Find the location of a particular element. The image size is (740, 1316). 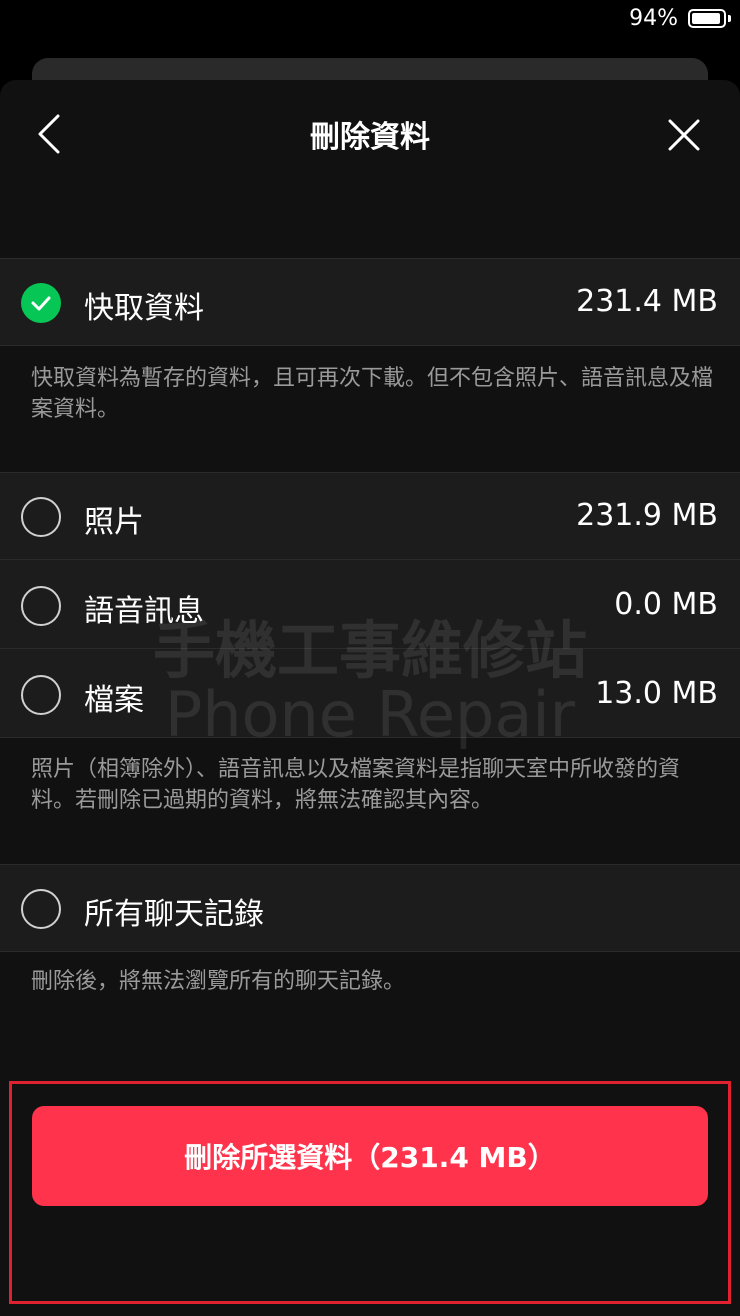

option-row-files: 檔案 13.0 MB is located at coordinates (370, 693).